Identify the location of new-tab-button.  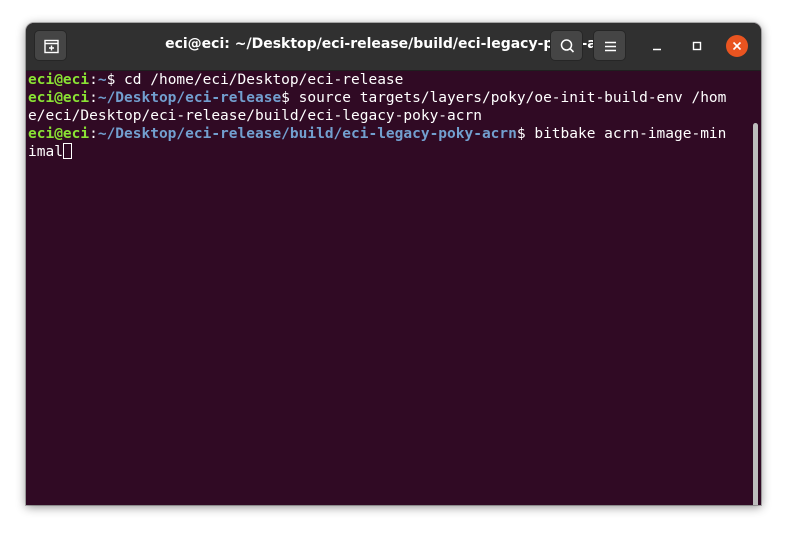
(50, 45).